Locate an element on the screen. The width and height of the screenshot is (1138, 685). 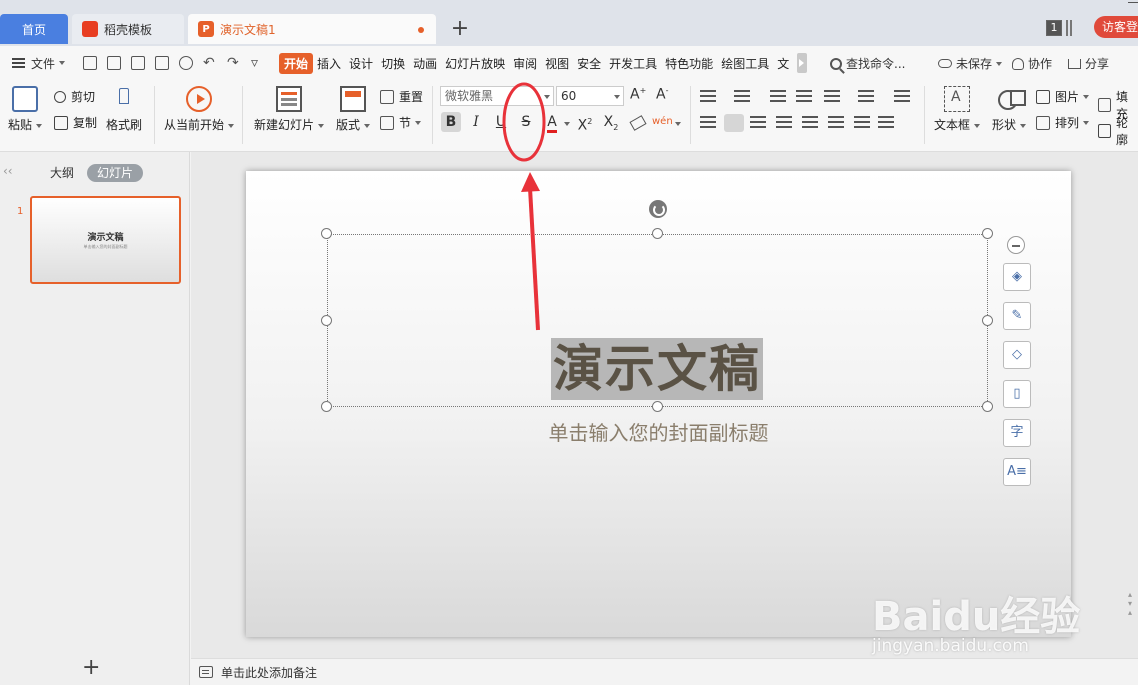
cut-button: 剪切 is located at coordinates (74, 96).